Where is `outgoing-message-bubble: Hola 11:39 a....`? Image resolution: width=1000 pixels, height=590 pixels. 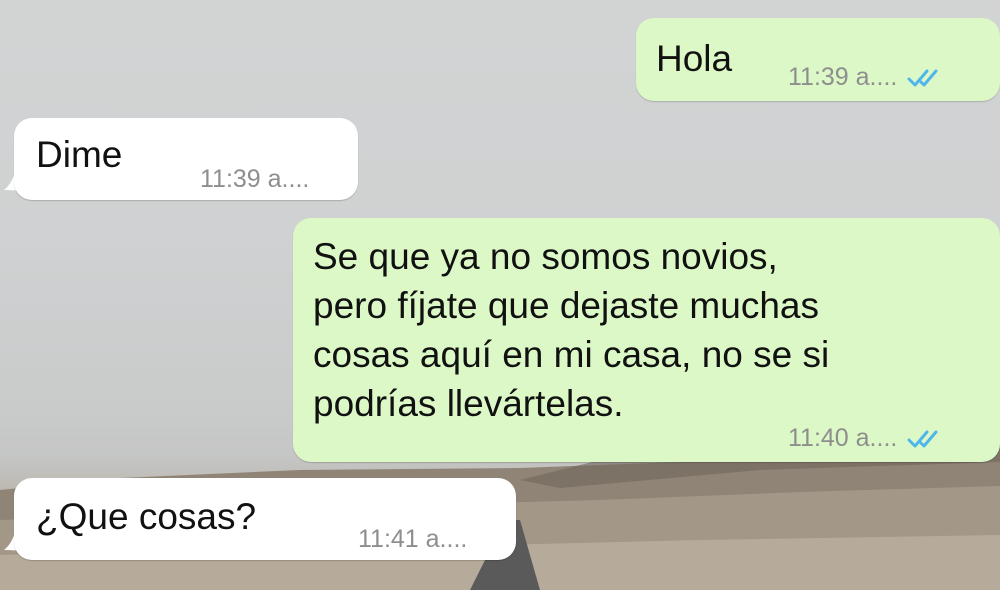
outgoing-message-bubble: Hola 11:39 a.... is located at coordinates (818, 59).